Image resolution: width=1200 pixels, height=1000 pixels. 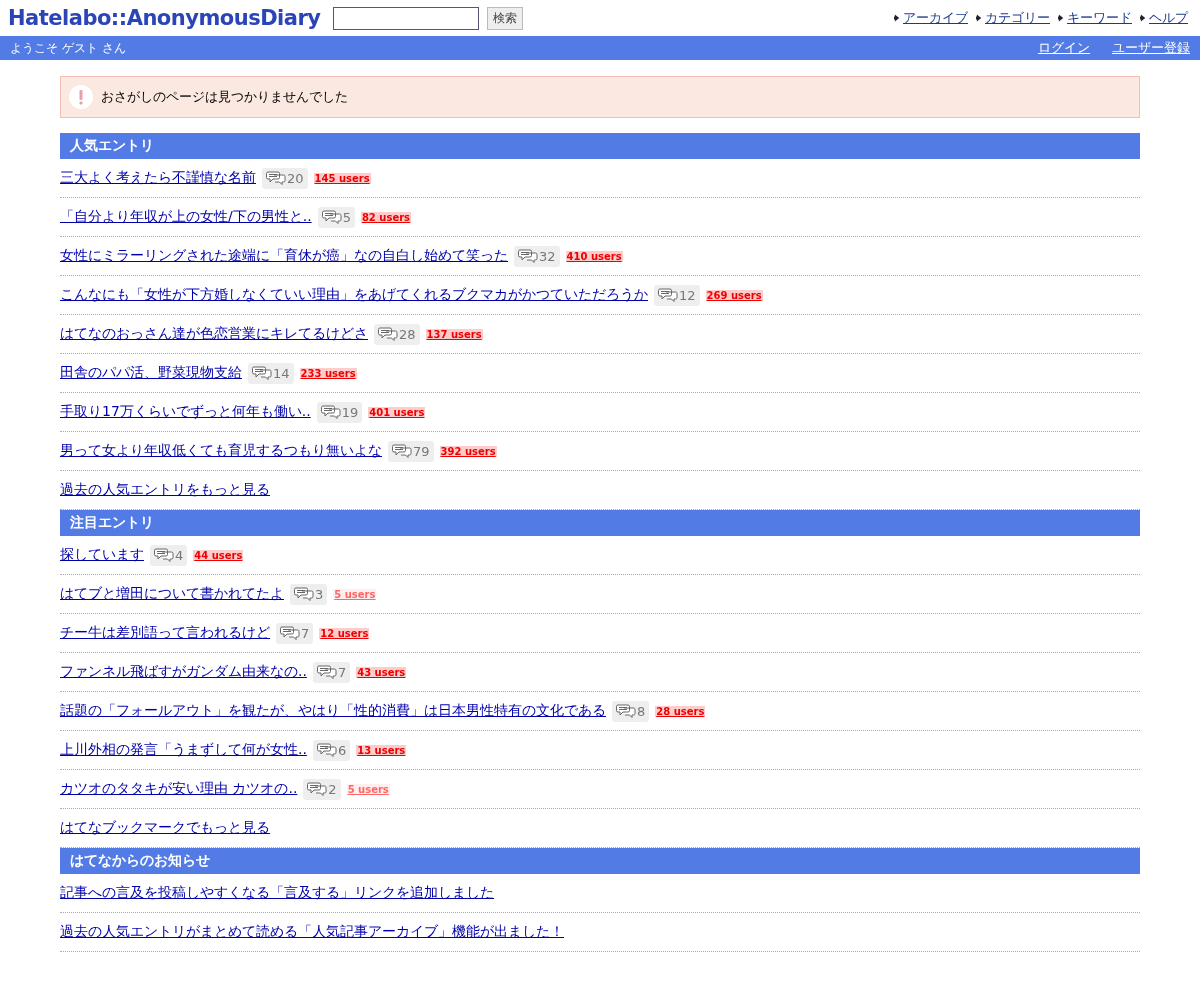 I want to click on nav-link: キーワード, so click(x=1099, y=18).